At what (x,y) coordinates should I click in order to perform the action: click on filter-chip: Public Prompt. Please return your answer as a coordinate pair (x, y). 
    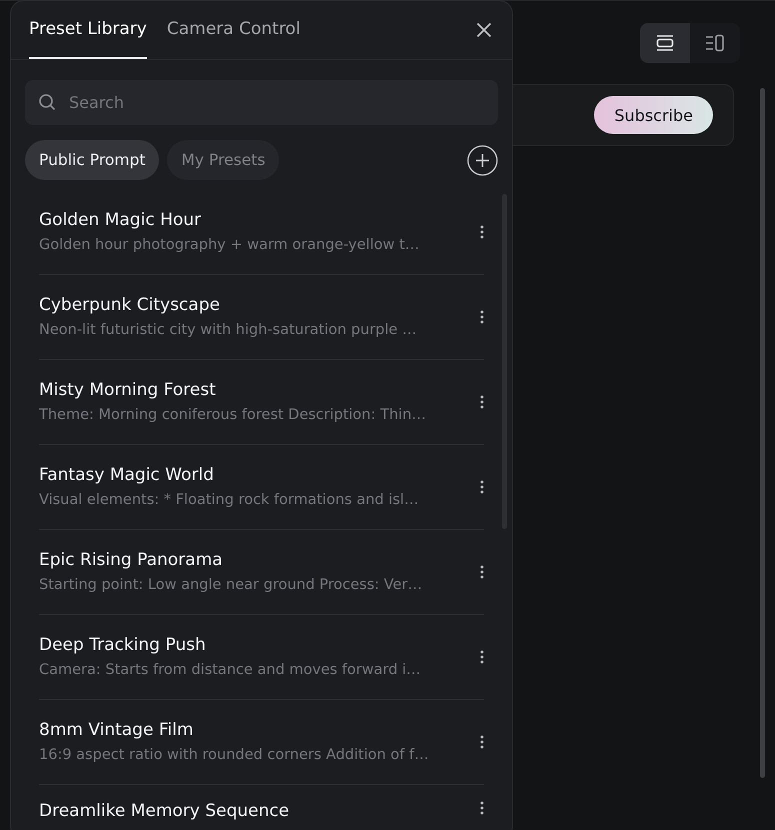
    Looking at the image, I should click on (92, 160).